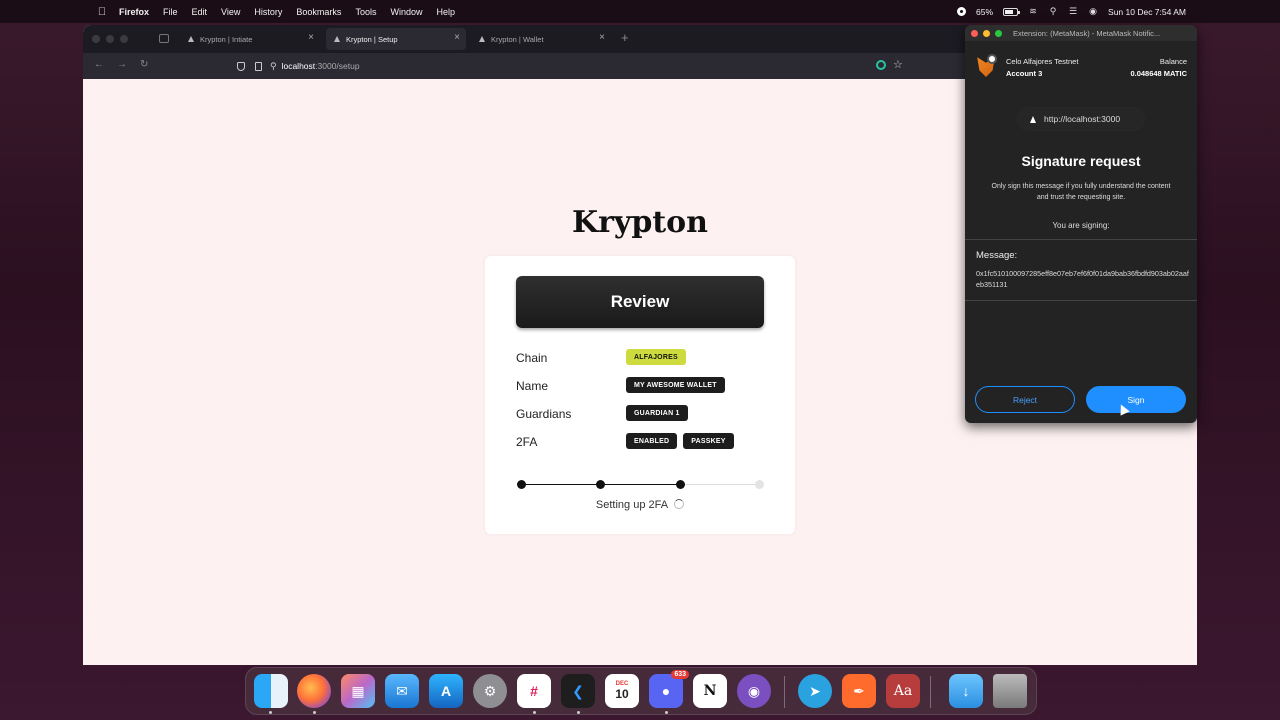 The width and height of the screenshot is (1280, 720). I want to click on slack-icon: #, so click(534, 691).